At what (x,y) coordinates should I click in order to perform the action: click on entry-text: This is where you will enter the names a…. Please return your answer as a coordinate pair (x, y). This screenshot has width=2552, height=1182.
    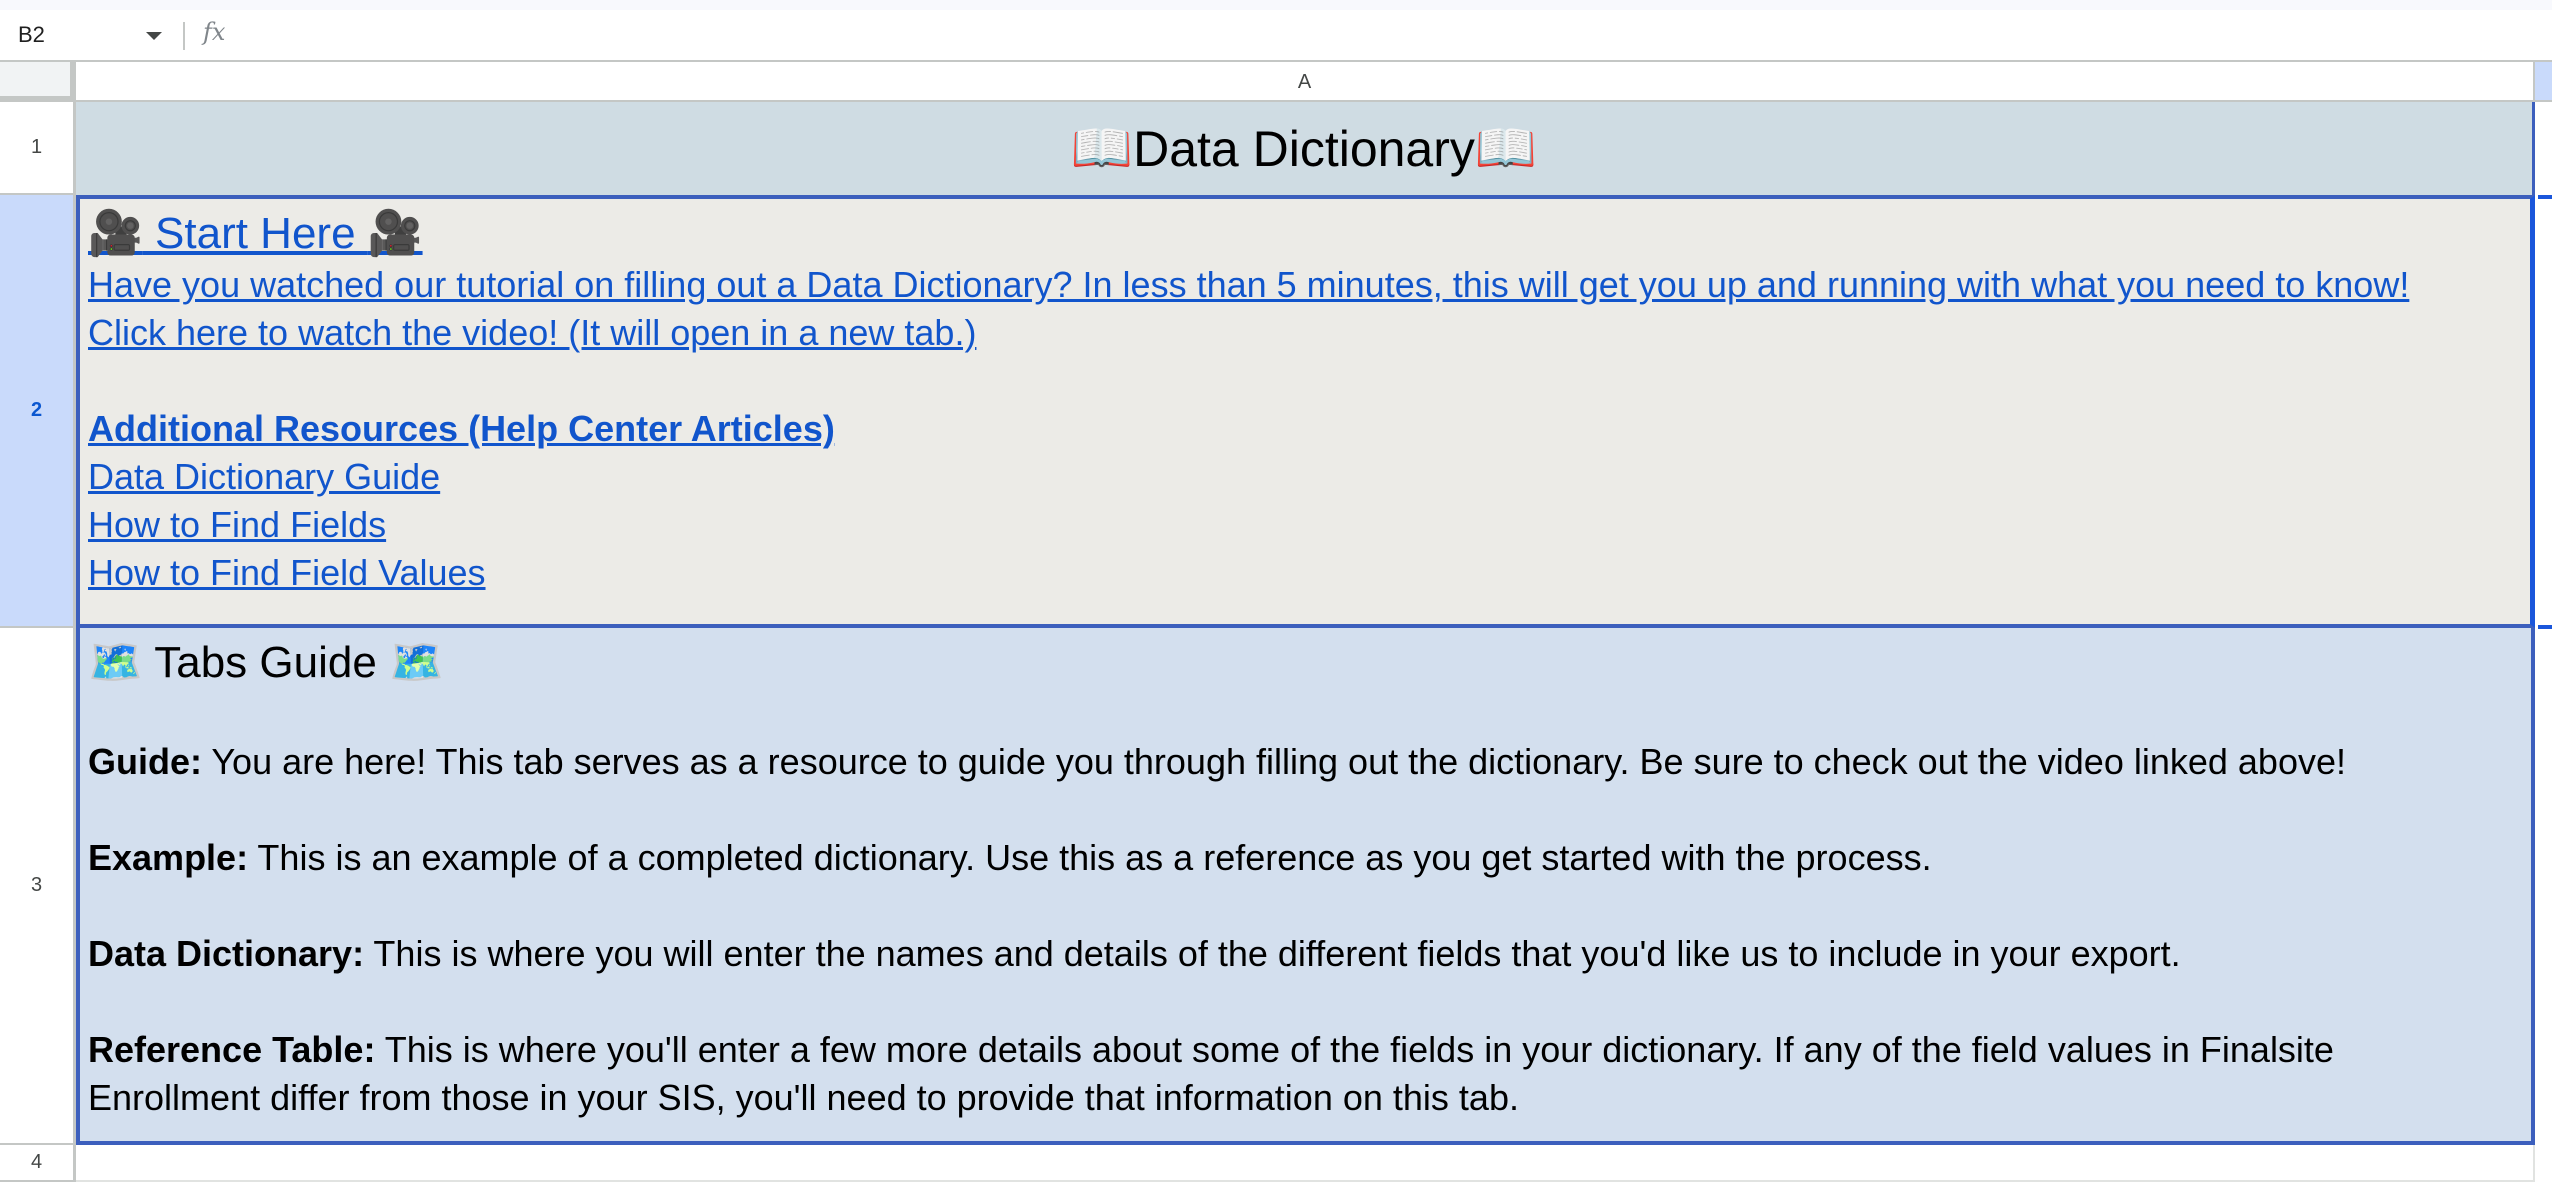
    Looking at the image, I should click on (1272, 953).